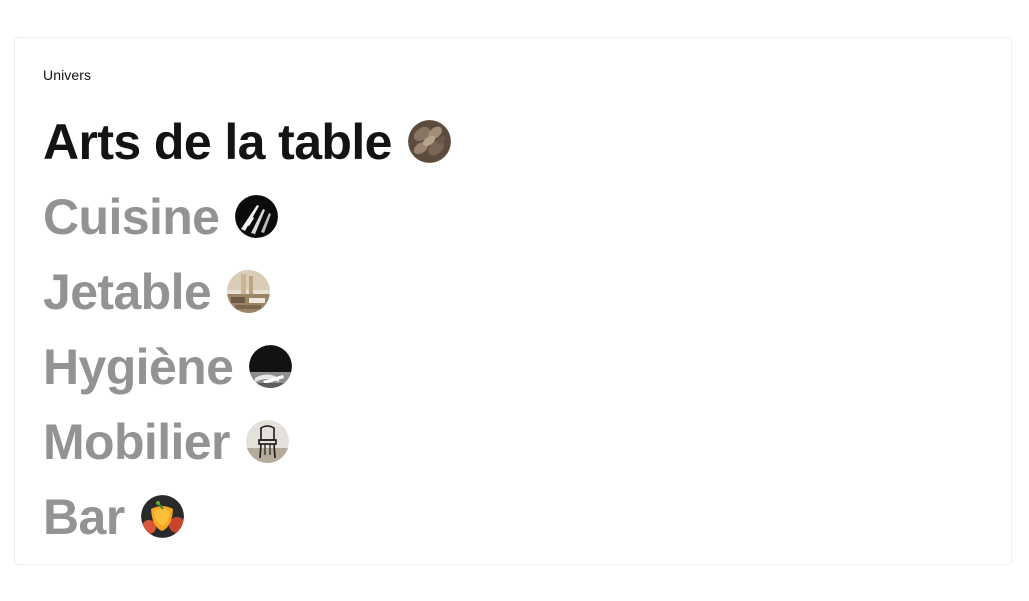 The width and height of the screenshot is (1029, 601). I want to click on universe-label: Jetable, so click(127, 291).